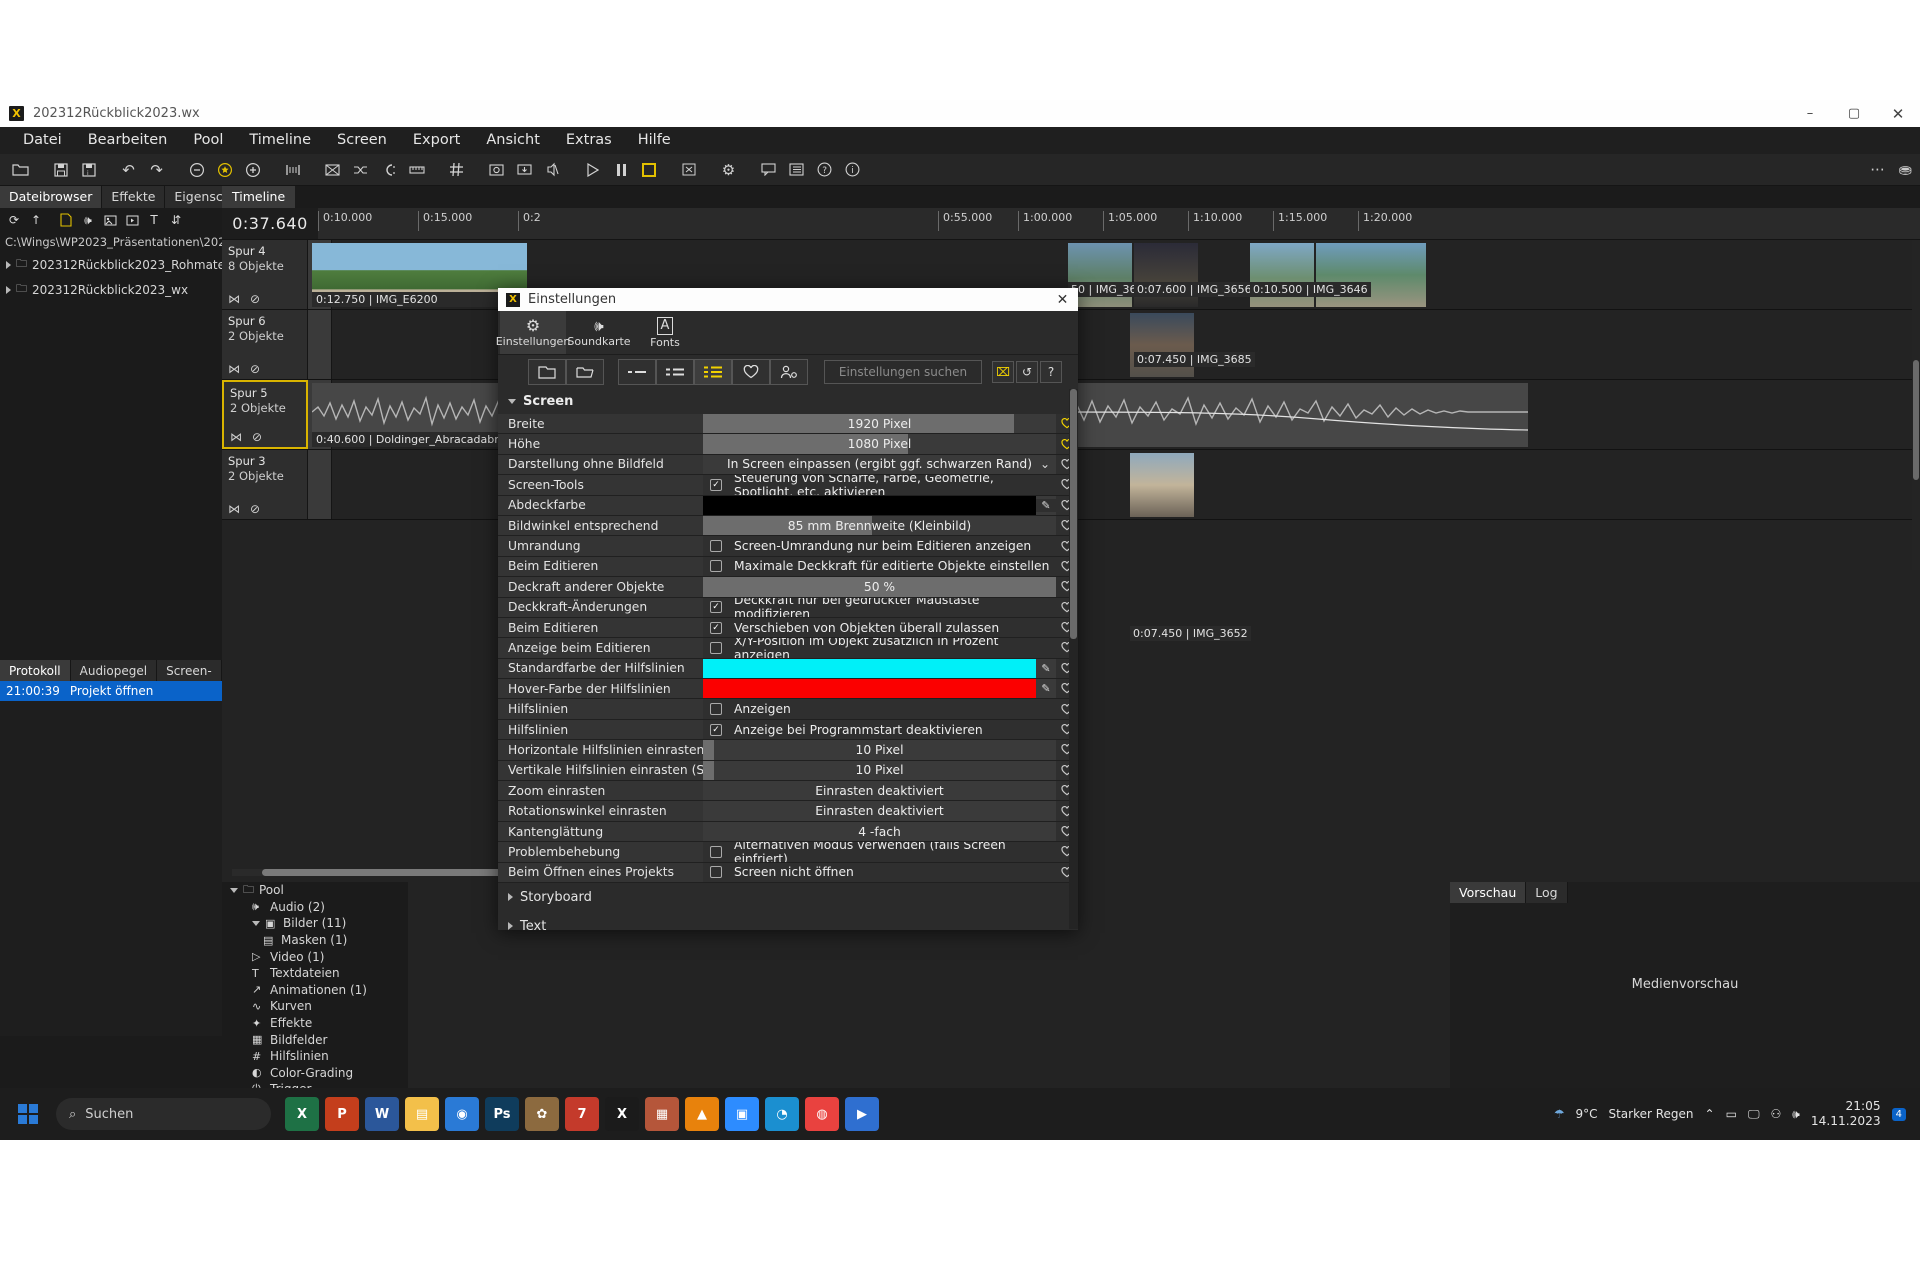 Image resolution: width=1920 pixels, height=1280 pixels. What do you see at coordinates (20, 169) in the screenshot?
I see `open-folder-icon` at bounding box center [20, 169].